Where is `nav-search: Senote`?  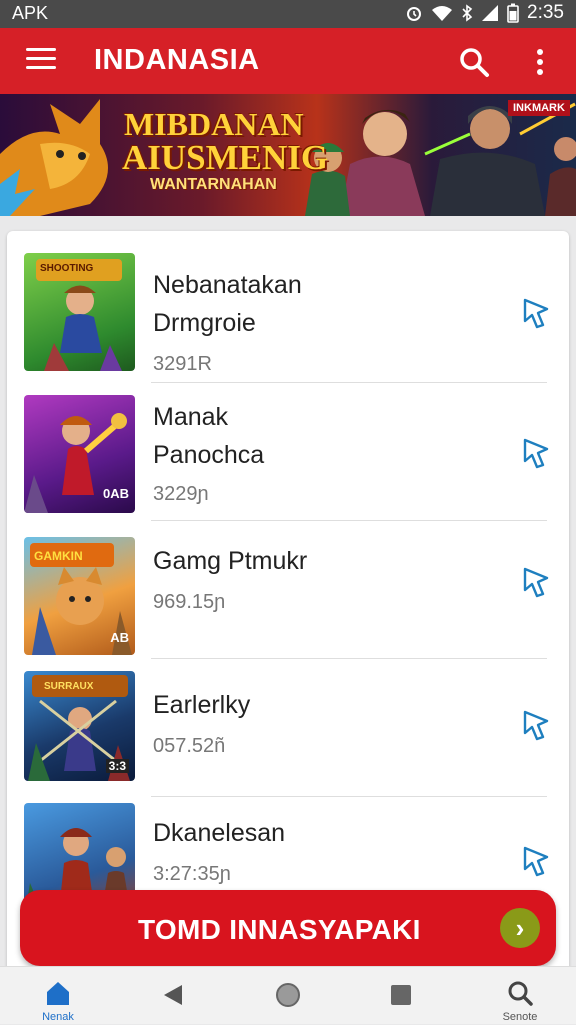 nav-search: Senote is located at coordinates (520, 996).